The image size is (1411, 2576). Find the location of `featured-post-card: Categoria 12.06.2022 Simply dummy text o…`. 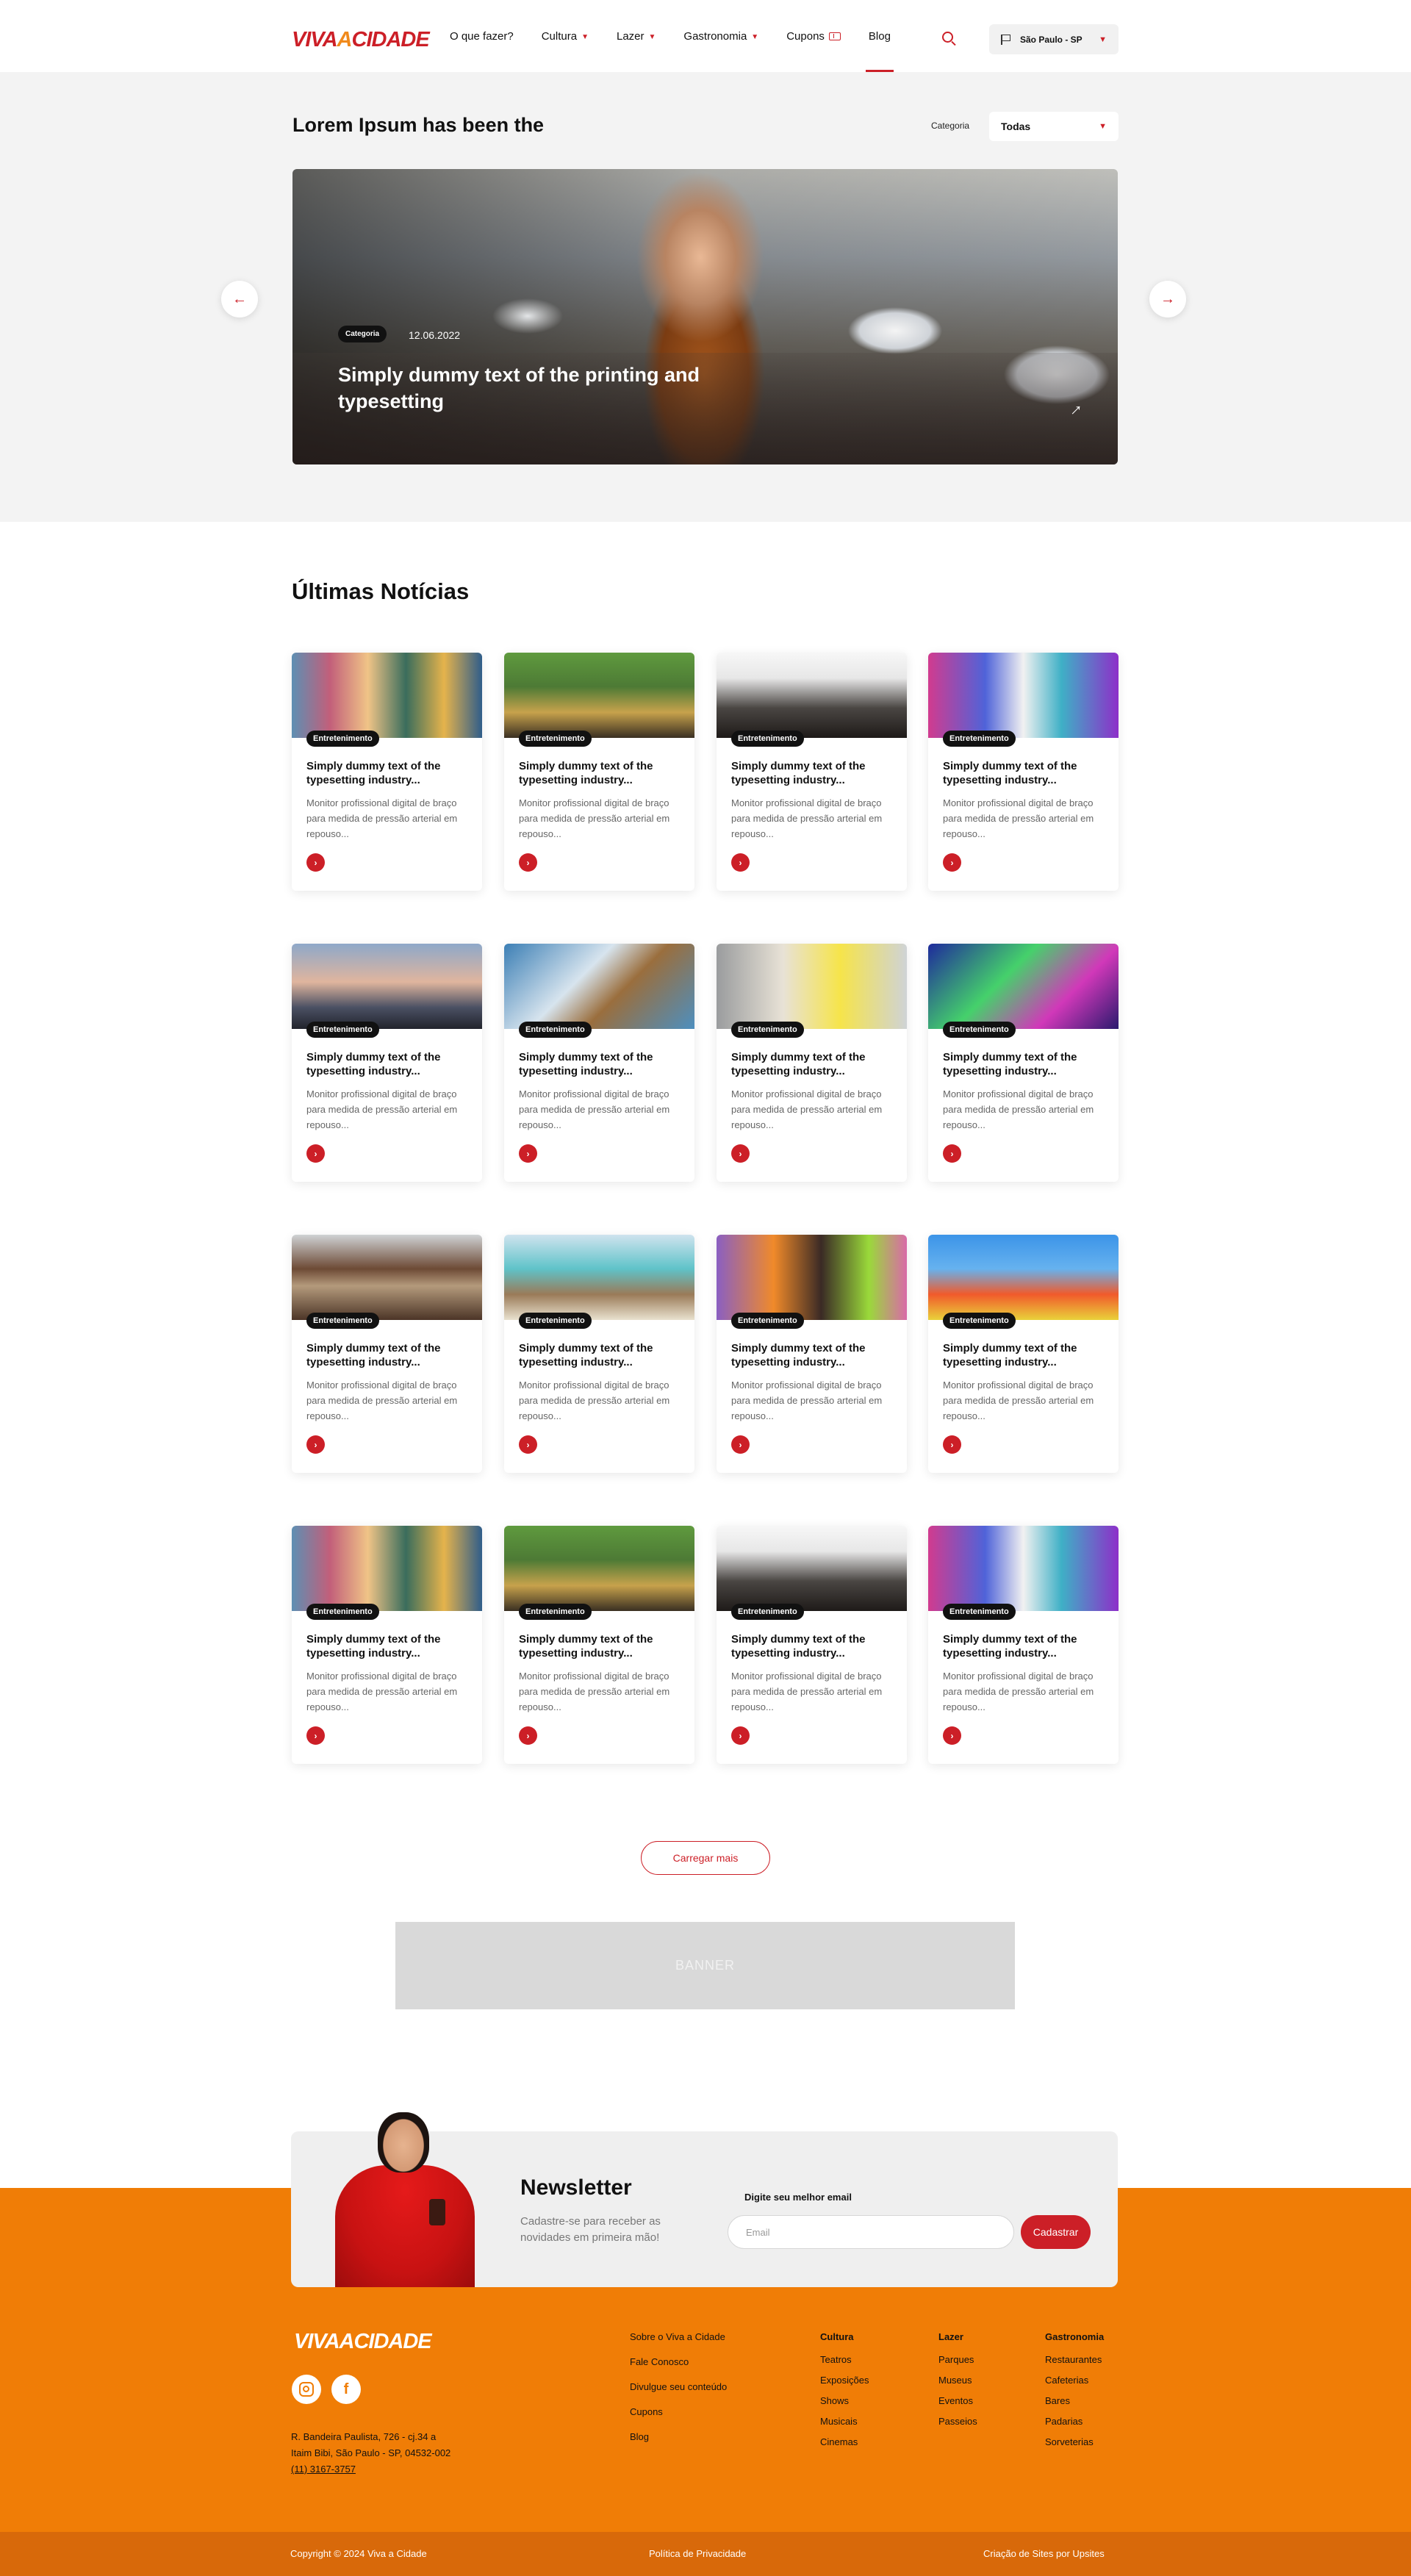

featured-post-card: Categoria 12.06.2022 Simply dummy text o… is located at coordinates (705, 316).